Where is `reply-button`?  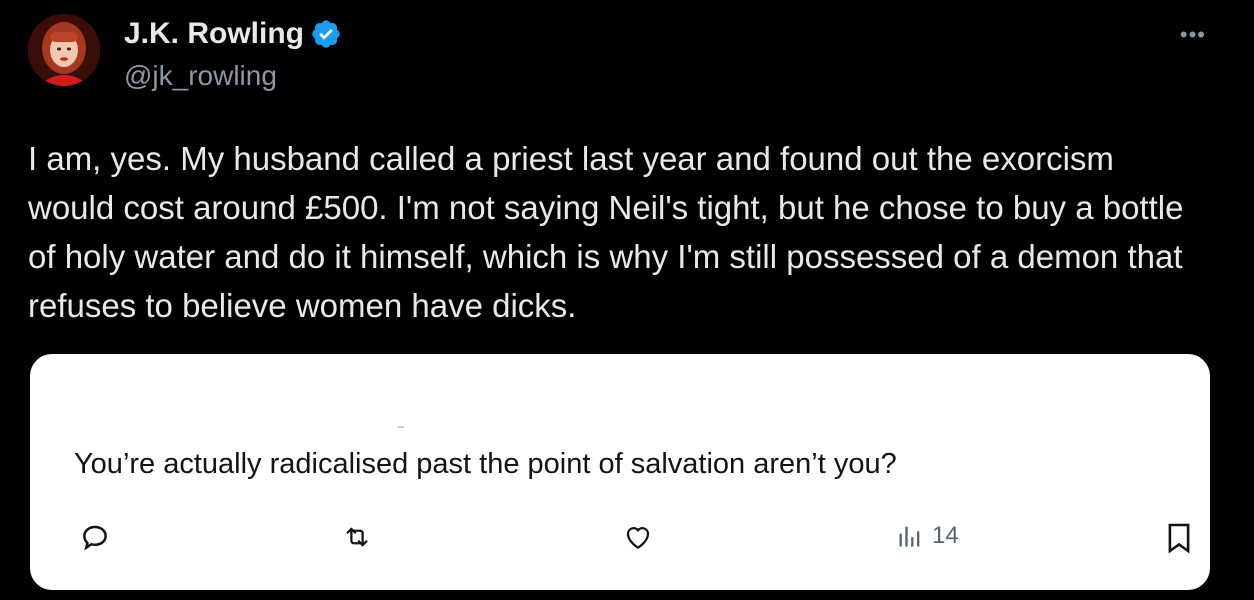
reply-button is located at coordinates (95, 537).